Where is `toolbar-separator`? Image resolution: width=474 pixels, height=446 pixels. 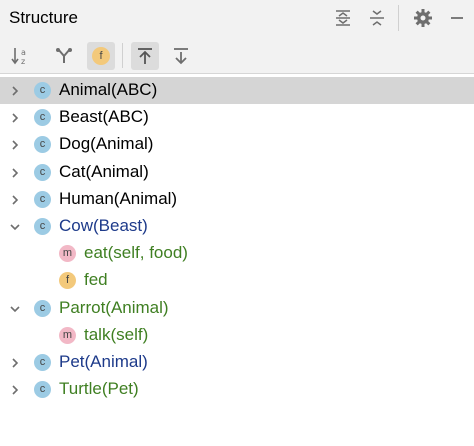
toolbar-separator is located at coordinates (122, 55).